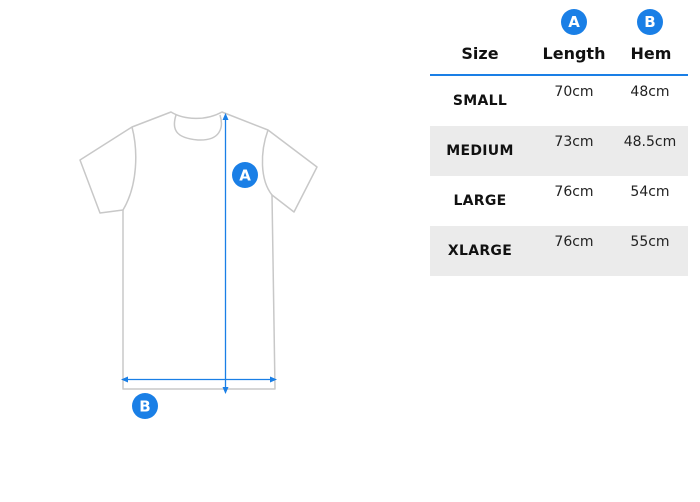 The image size is (700, 502). What do you see at coordinates (574, 92) in the screenshot?
I see `row-length: 70cm` at bounding box center [574, 92].